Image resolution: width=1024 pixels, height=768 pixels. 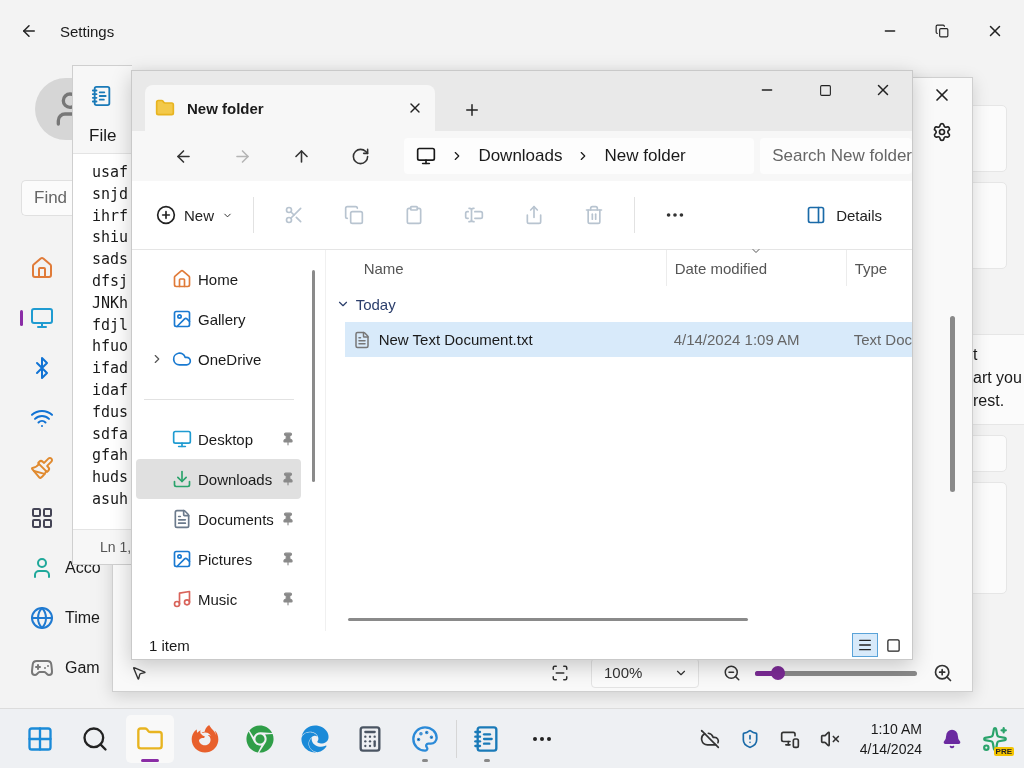 I want to click on nav-item: Music, so click(x=219, y=599).